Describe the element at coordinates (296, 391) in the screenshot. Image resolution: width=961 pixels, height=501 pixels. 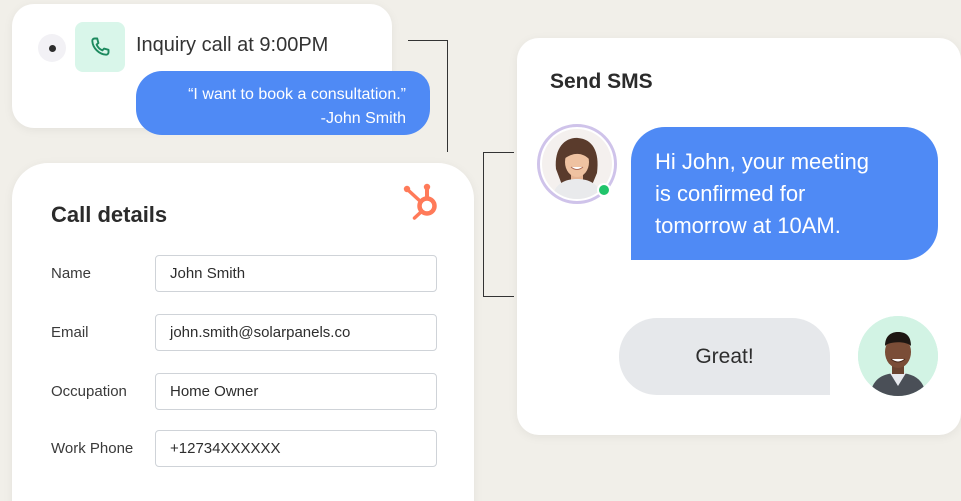
I see `occupation-field: Home Owner` at that location.